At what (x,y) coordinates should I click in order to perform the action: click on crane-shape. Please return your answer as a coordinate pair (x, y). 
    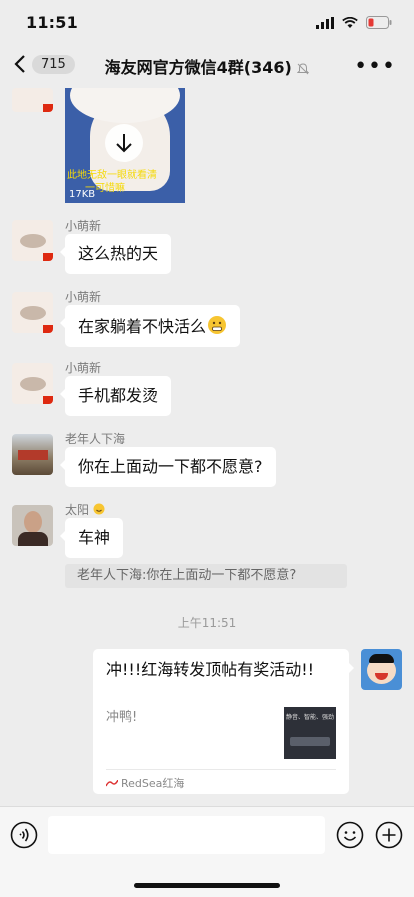
    Looking at the image, I should click on (33, 455).